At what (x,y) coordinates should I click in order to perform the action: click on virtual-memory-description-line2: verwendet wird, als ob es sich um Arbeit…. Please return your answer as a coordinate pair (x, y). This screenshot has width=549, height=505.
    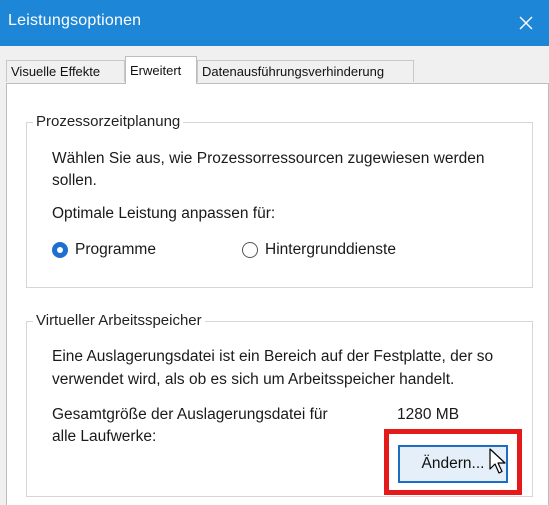
    Looking at the image, I should click on (253, 379).